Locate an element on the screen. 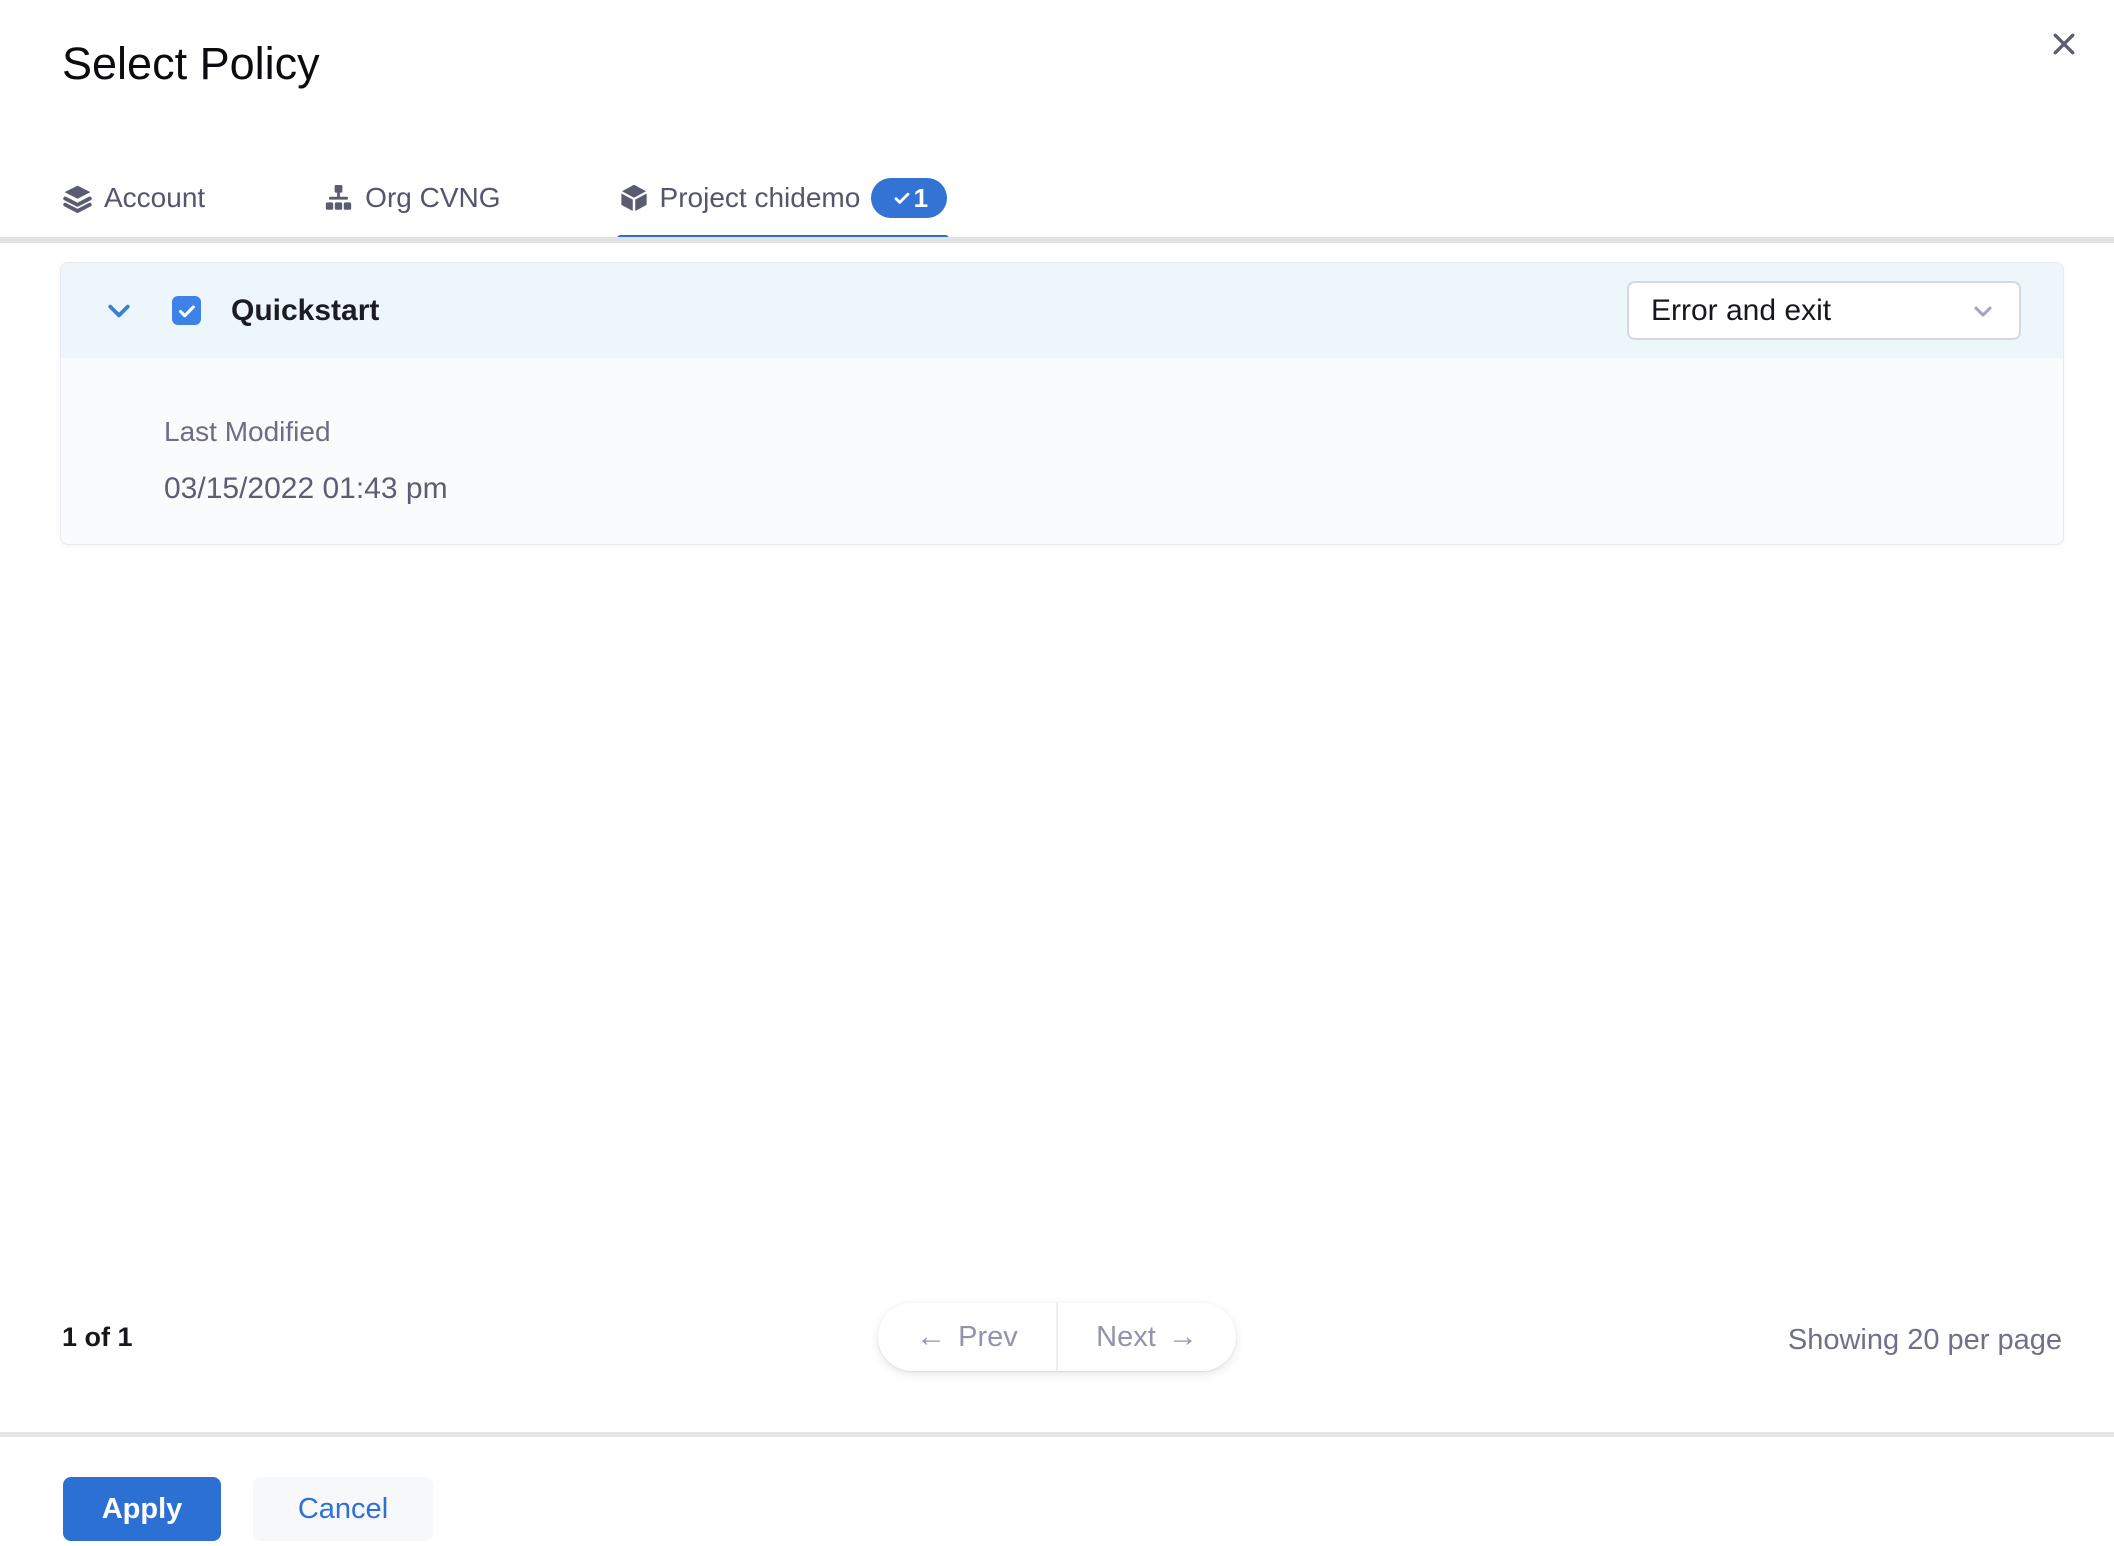 The width and height of the screenshot is (2114, 1546). policy-action-select: Error and exit is located at coordinates (1824, 310).